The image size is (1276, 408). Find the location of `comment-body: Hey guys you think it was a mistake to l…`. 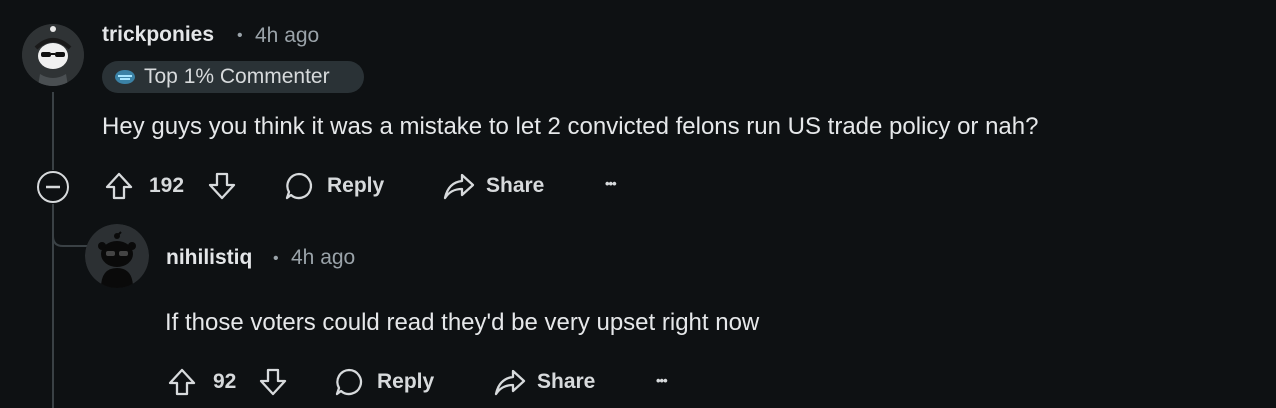

comment-body: Hey guys you think it was a mistake to l… is located at coordinates (570, 126).